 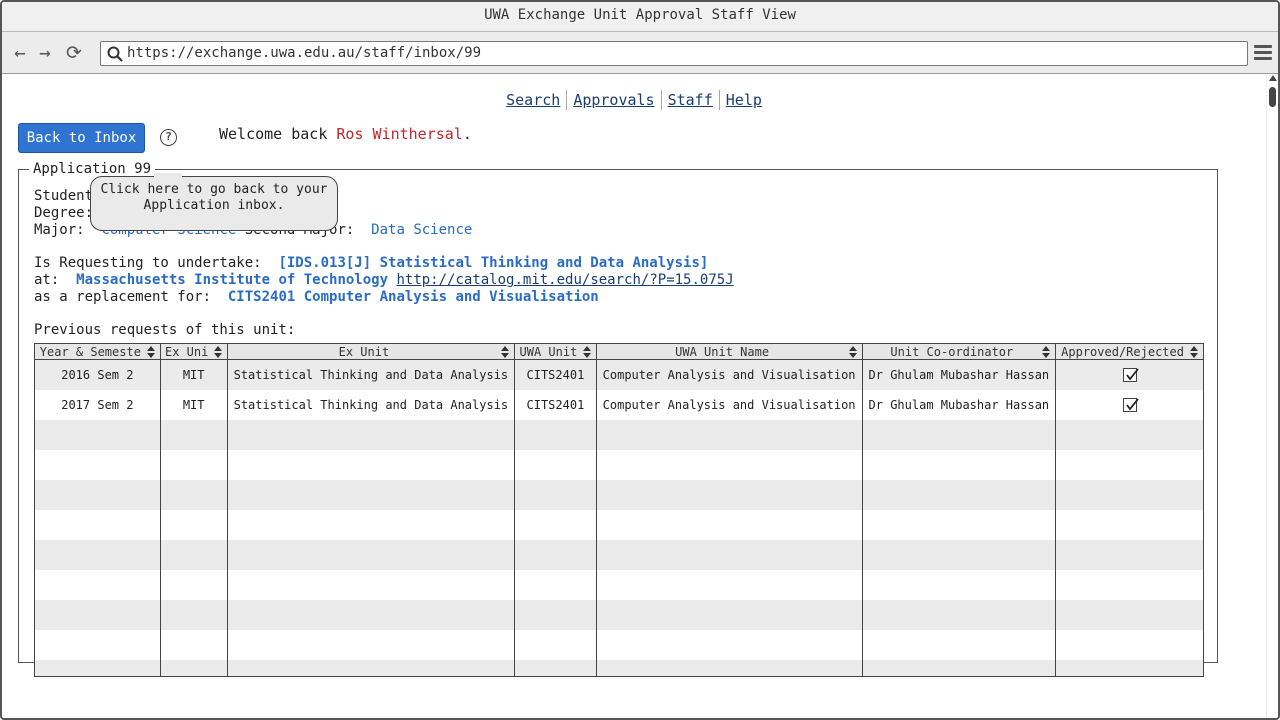 What do you see at coordinates (214, 189) in the screenshot?
I see `tooltip-line-1: Click here to go back to your` at bounding box center [214, 189].